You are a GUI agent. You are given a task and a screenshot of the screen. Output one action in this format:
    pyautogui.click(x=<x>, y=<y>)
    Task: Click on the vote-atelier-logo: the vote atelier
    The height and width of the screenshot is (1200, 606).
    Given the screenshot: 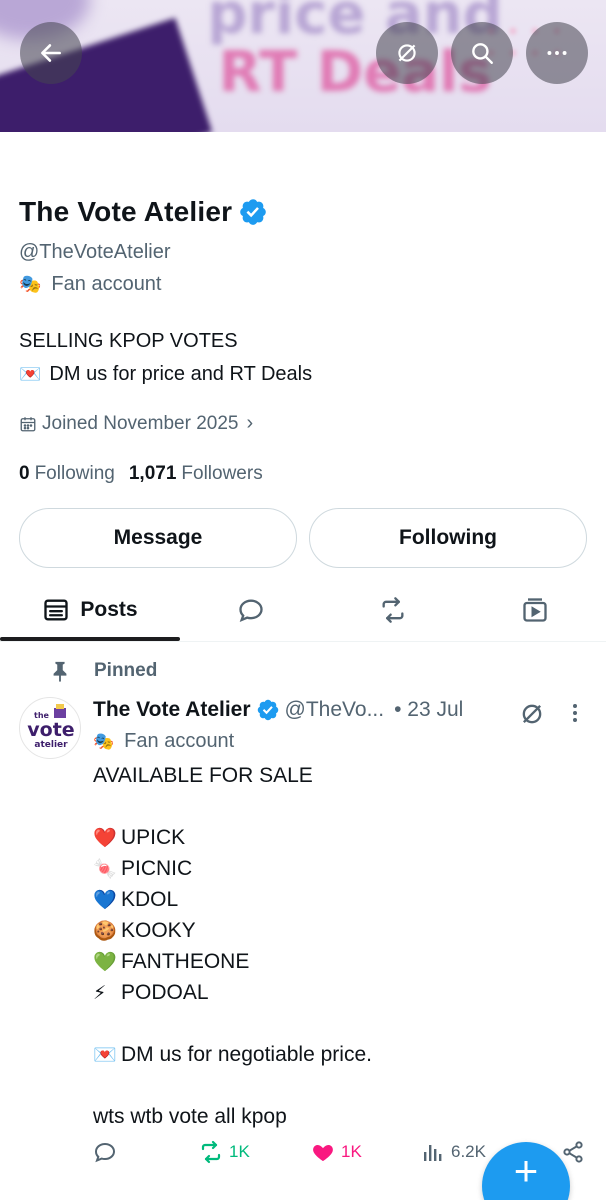 What is the action you would take?
    pyautogui.click(x=51, y=727)
    